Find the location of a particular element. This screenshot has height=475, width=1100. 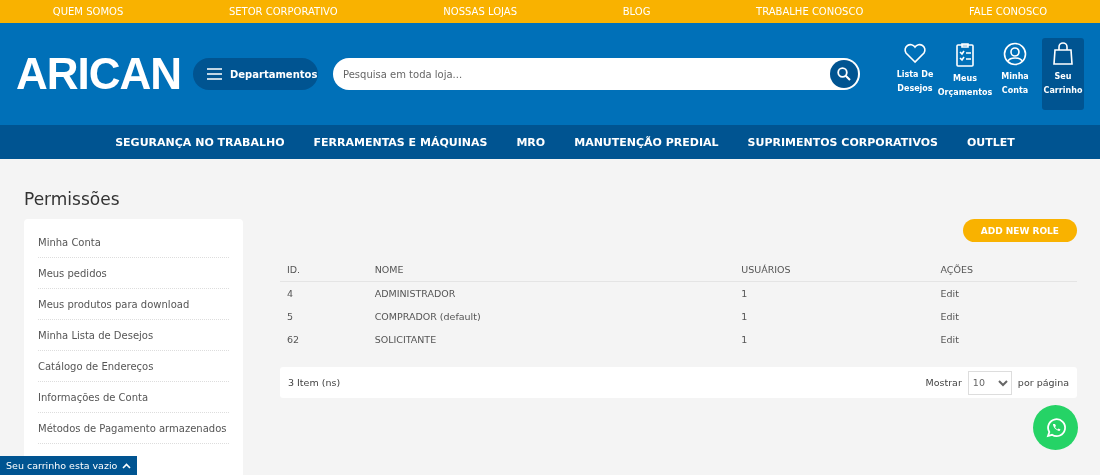

header-action: Lista De Desejos is located at coordinates (915, 74).